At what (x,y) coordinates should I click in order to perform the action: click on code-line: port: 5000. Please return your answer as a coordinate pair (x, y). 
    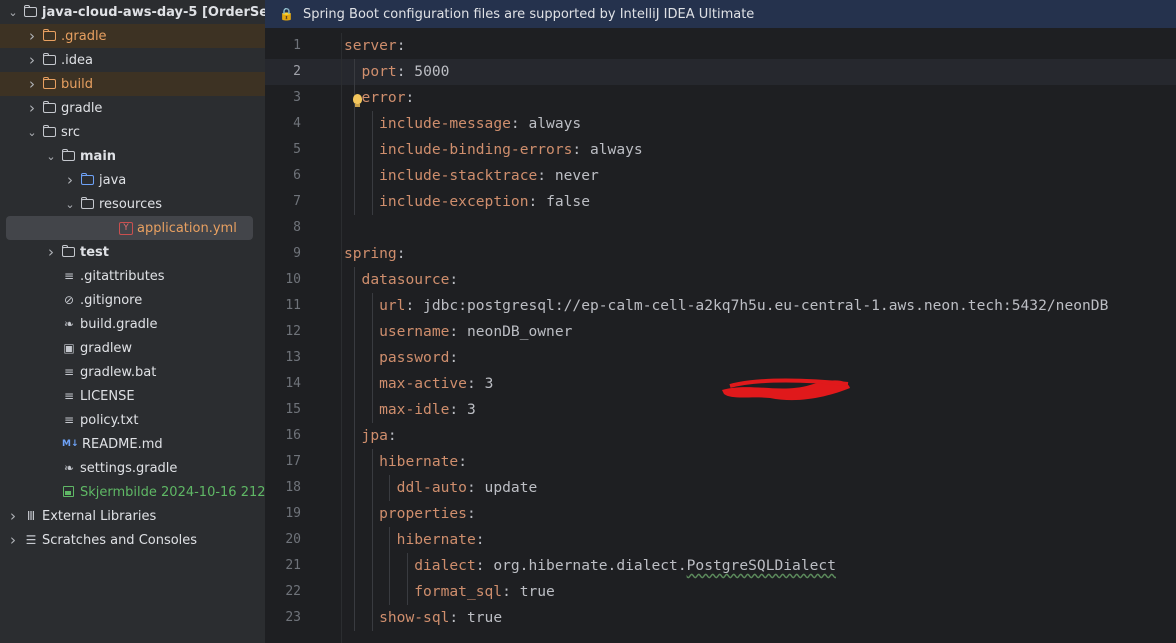
    Looking at the image, I should click on (406, 72).